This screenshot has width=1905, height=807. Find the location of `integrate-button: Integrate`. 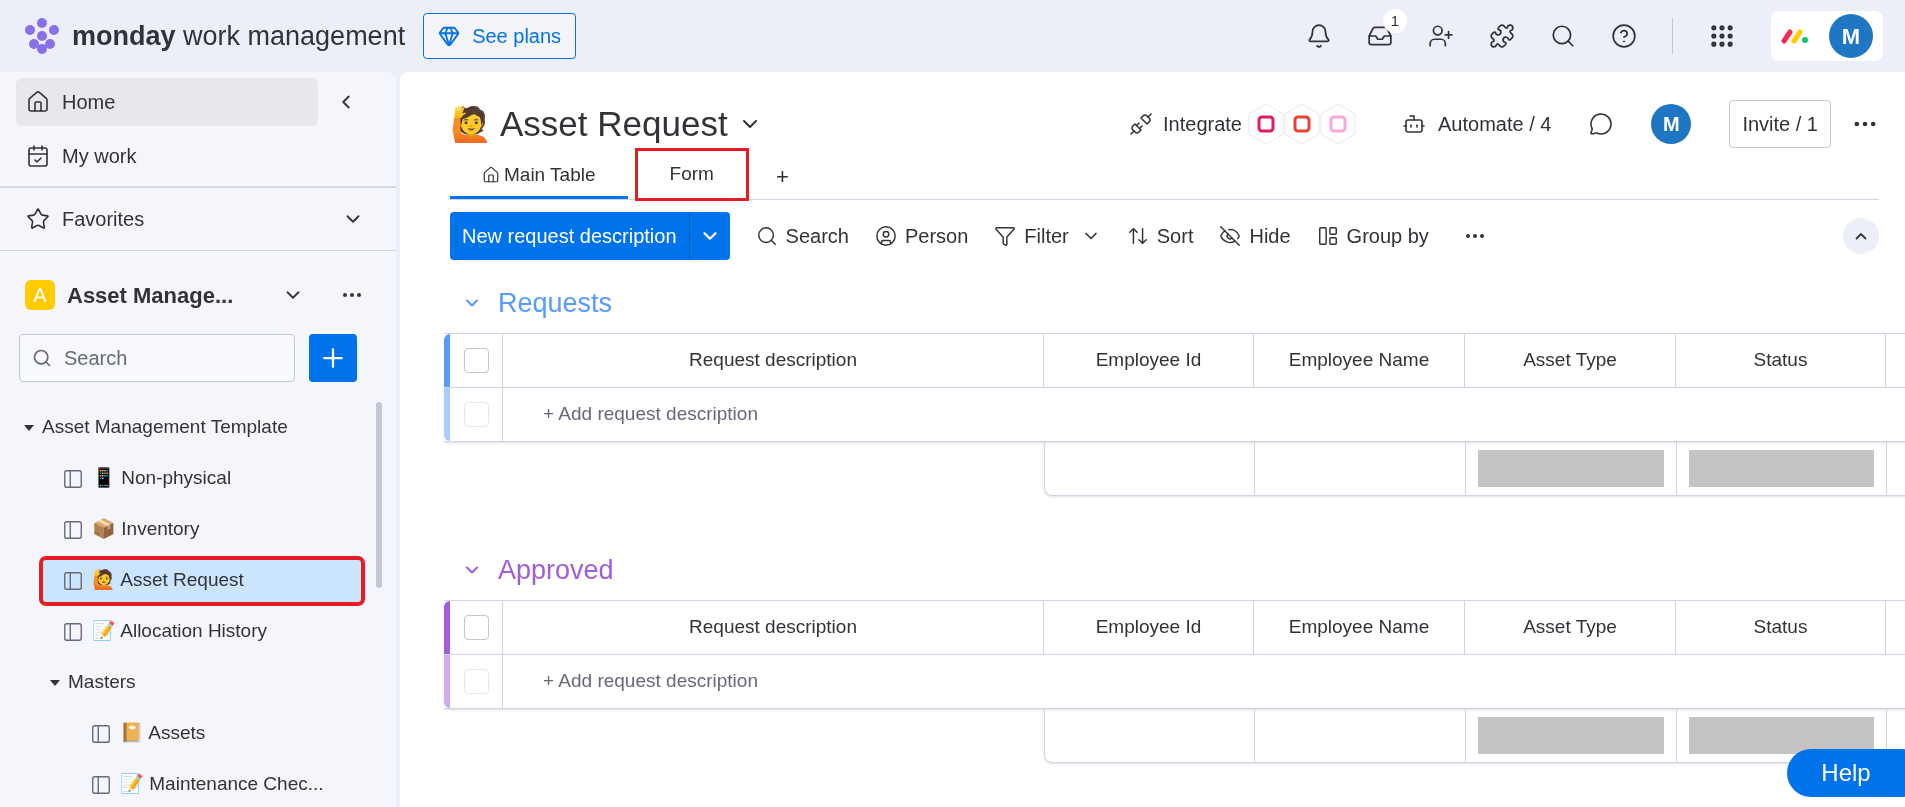

integrate-button: Integrate is located at coordinates (1202, 124).